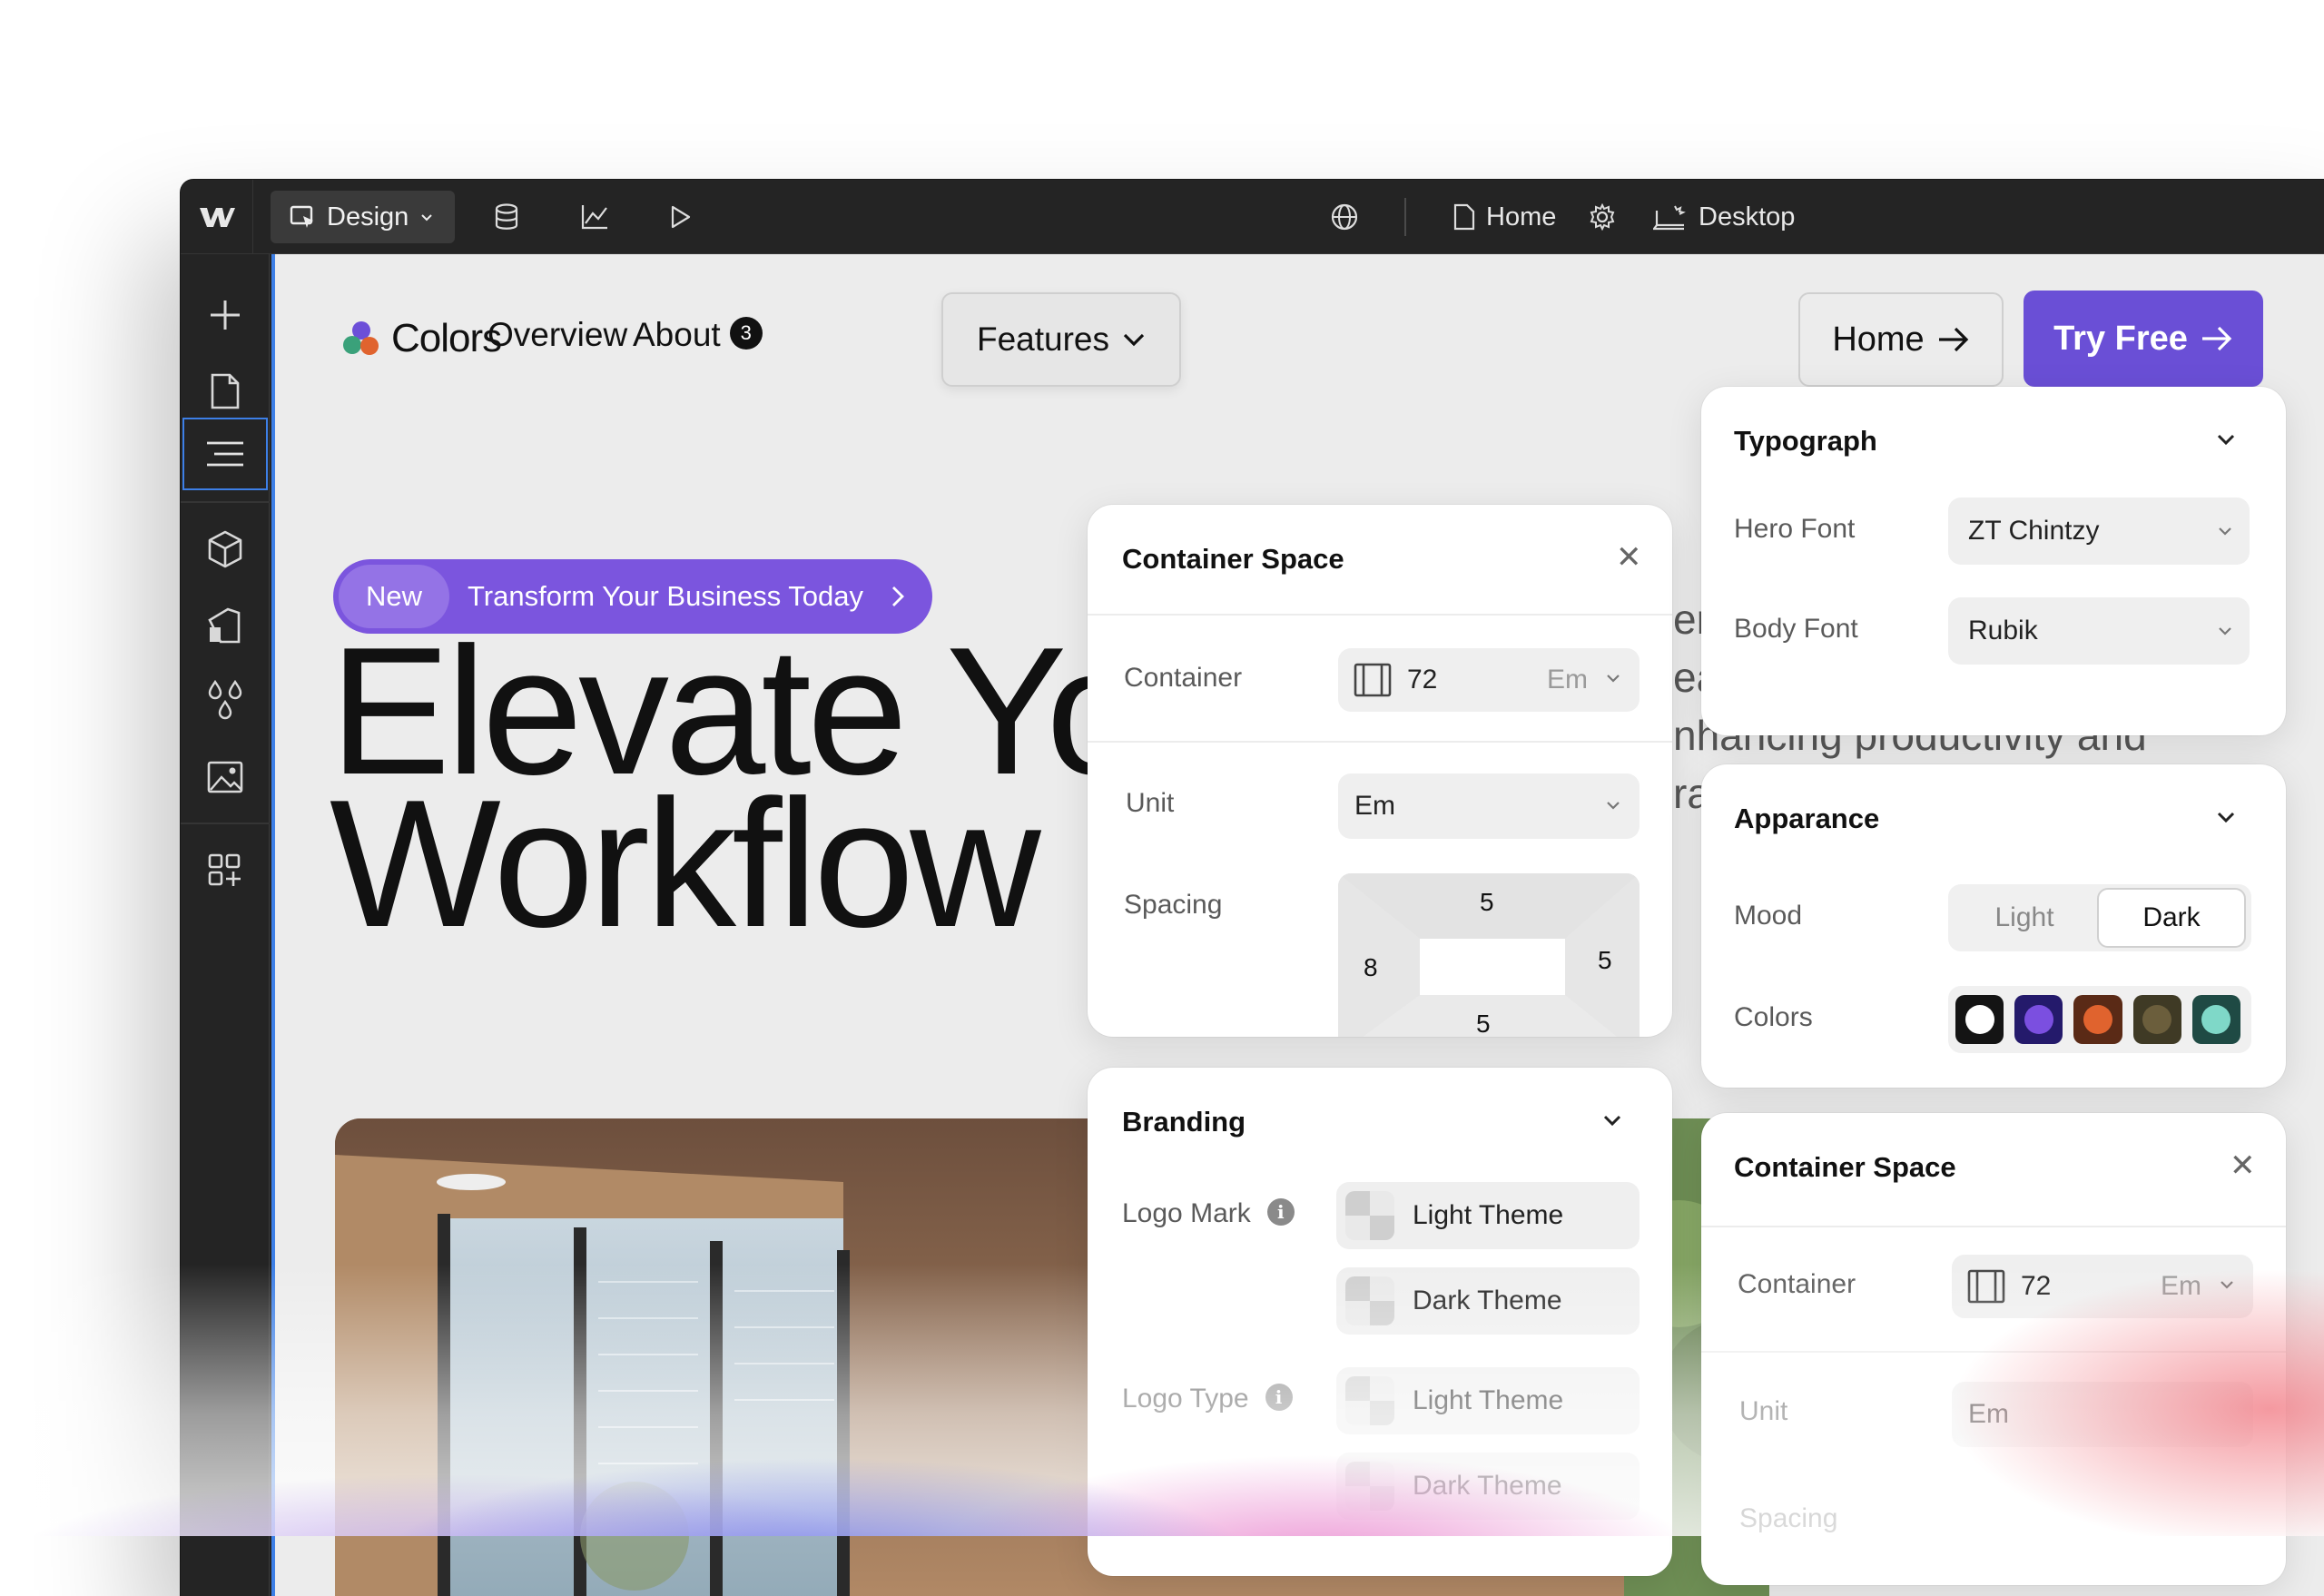 The image size is (2324, 1596). What do you see at coordinates (225, 925) in the screenshot?
I see `left-sidebar` at bounding box center [225, 925].